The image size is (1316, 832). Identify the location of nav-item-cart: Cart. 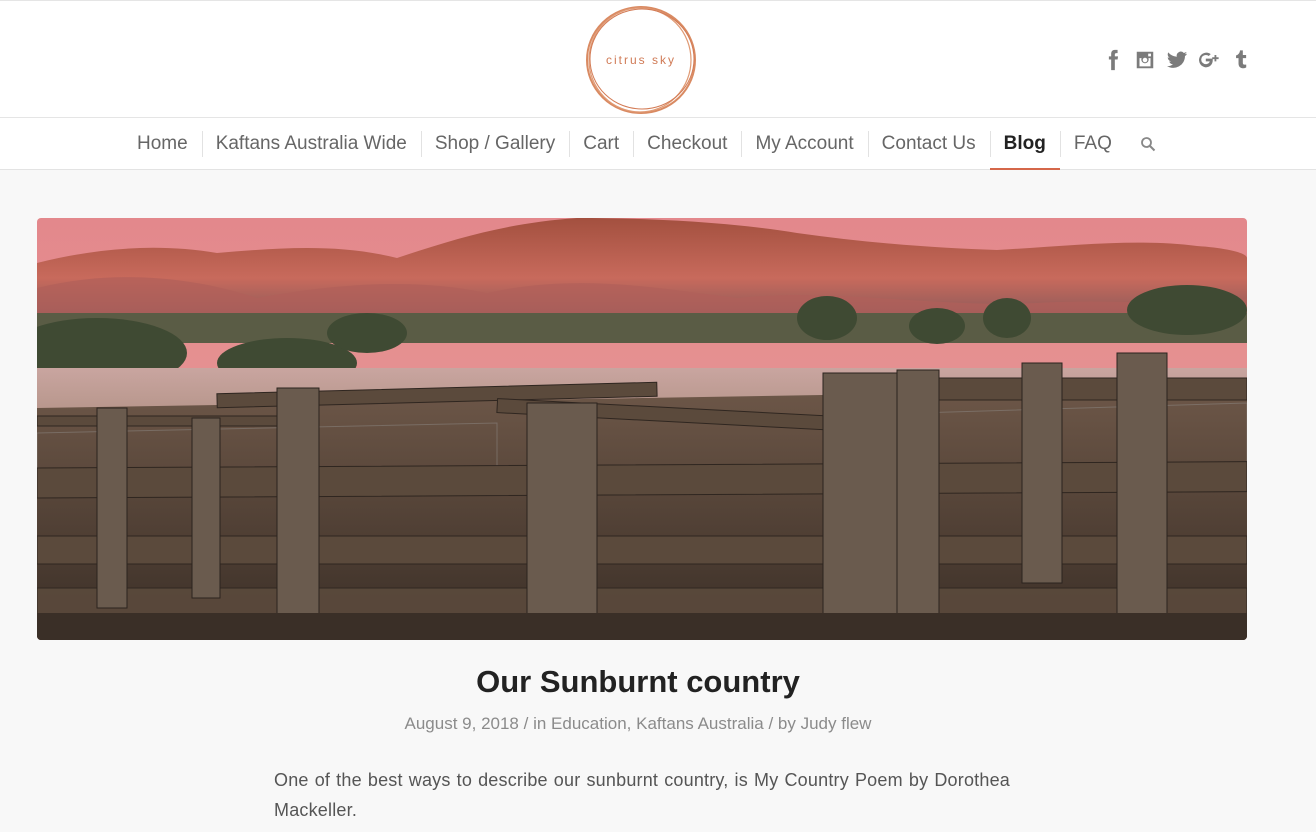
(601, 144).